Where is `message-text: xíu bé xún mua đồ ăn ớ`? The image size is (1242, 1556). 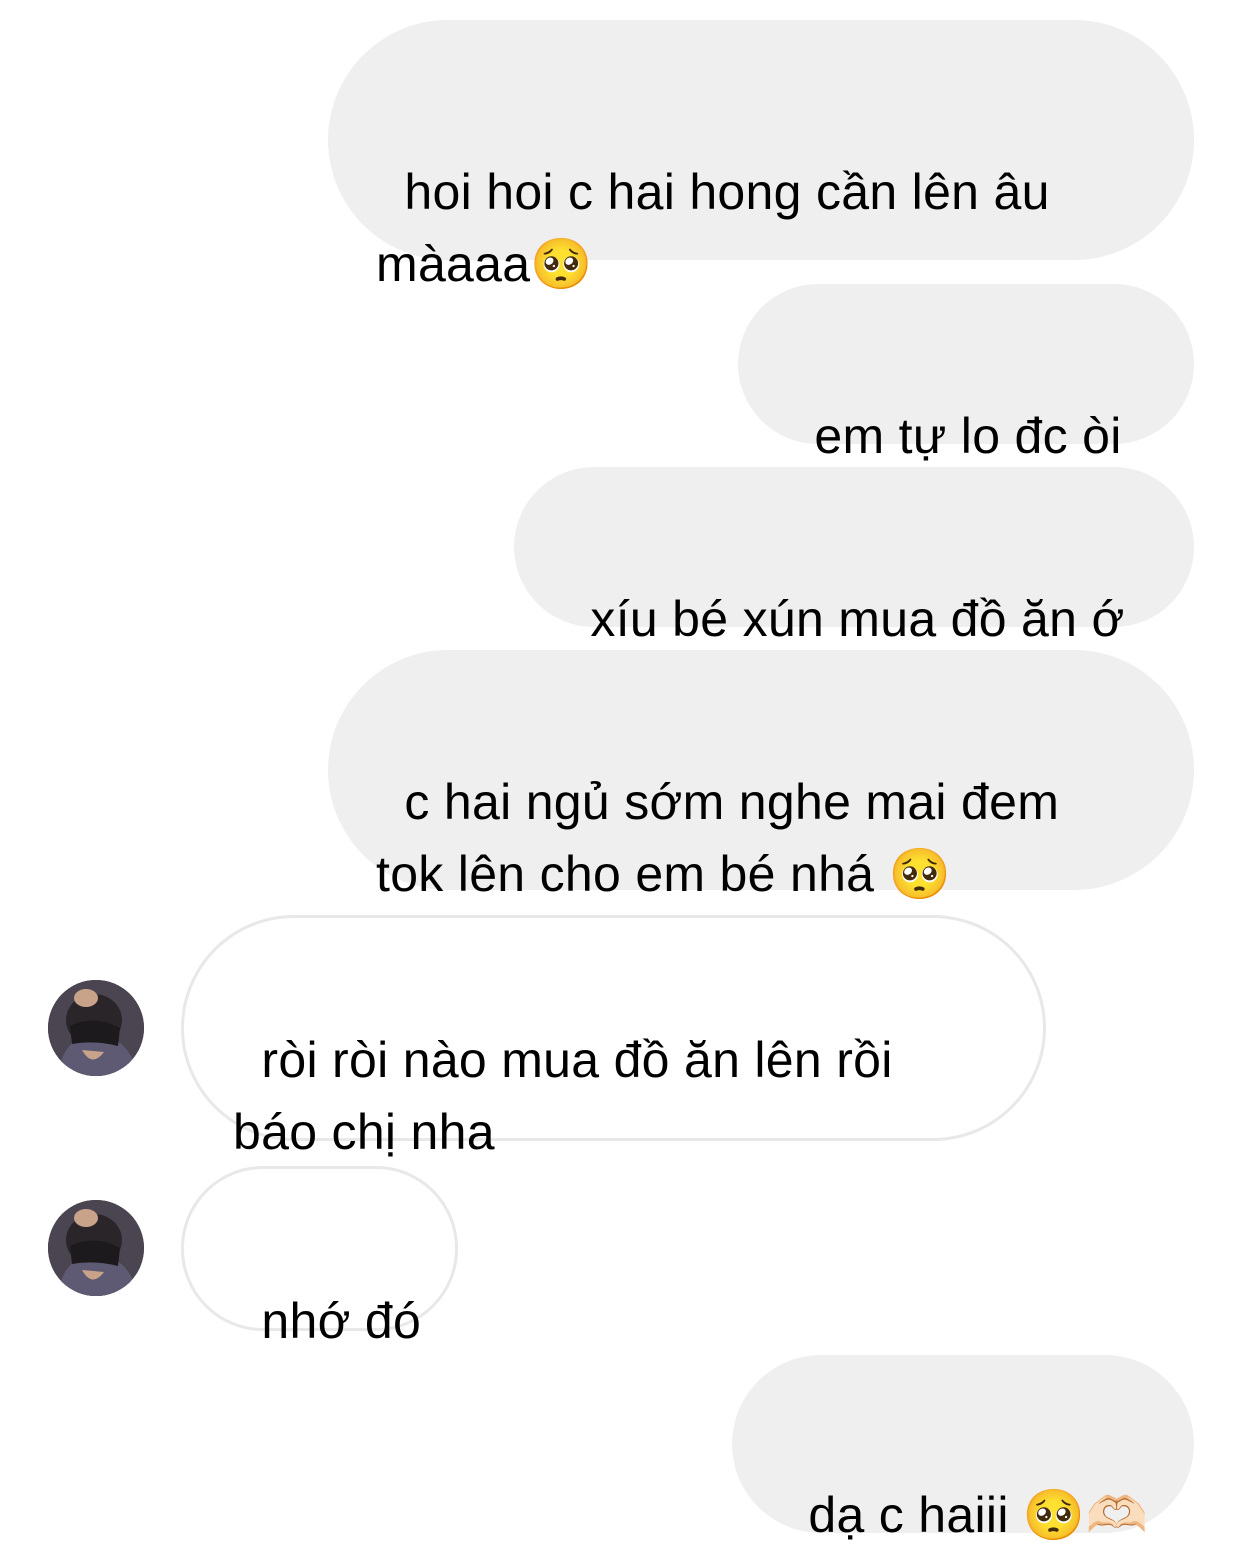
message-text: xíu bé xún mua đồ ăn ớ is located at coordinates (857, 619).